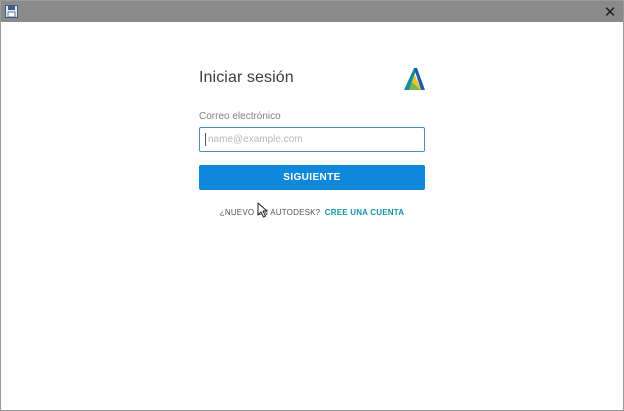 The height and width of the screenshot is (411, 624). Describe the element at coordinates (240, 116) in the screenshot. I see `email-label: Correo electrónico` at that location.